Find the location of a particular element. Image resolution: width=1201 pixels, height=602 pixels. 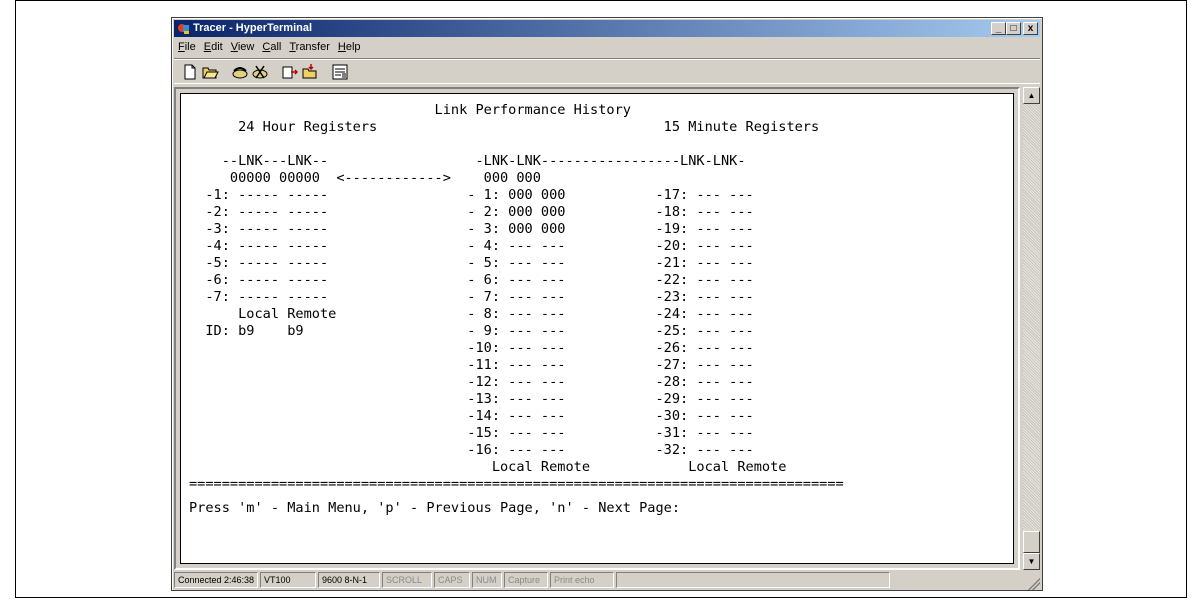

status-emulation: VT100 is located at coordinates (288, 580).